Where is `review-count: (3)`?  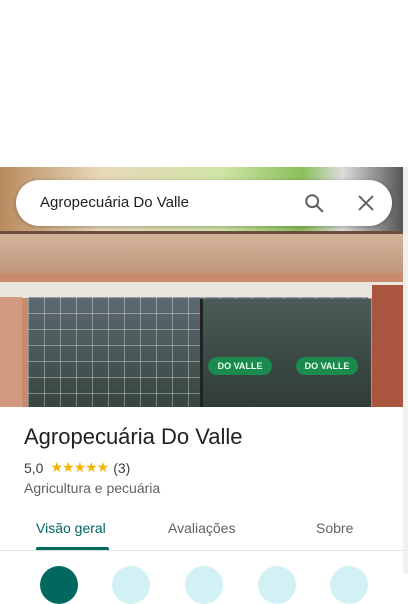 review-count: (3) is located at coordinates (121, 468).